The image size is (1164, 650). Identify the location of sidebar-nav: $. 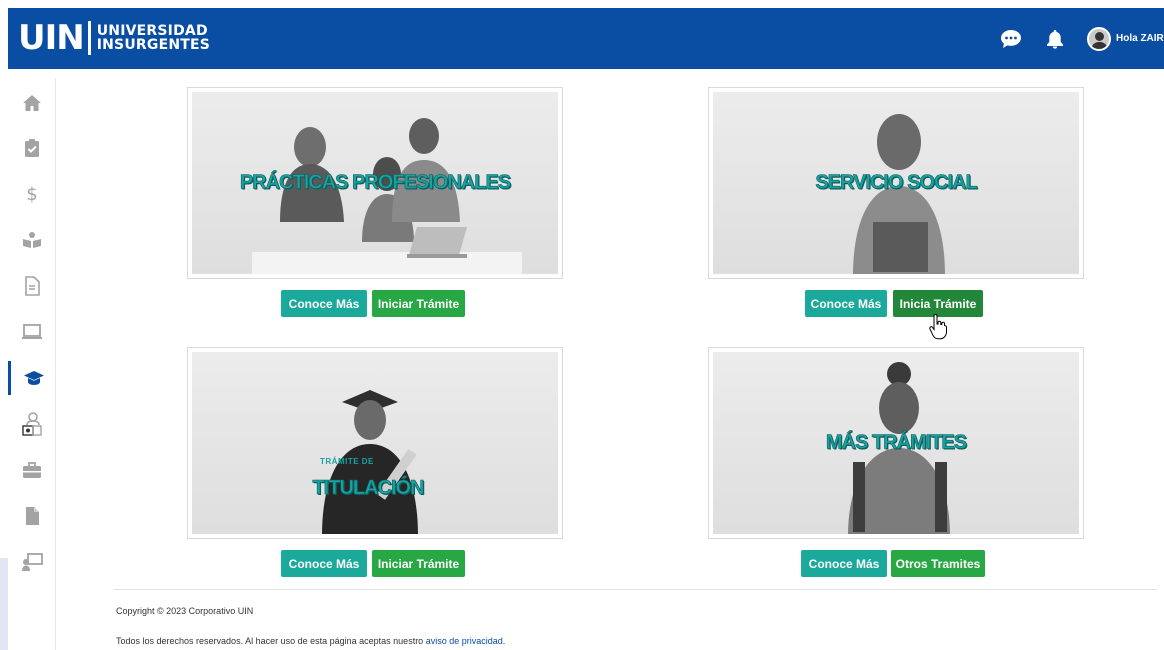
(32, 364).